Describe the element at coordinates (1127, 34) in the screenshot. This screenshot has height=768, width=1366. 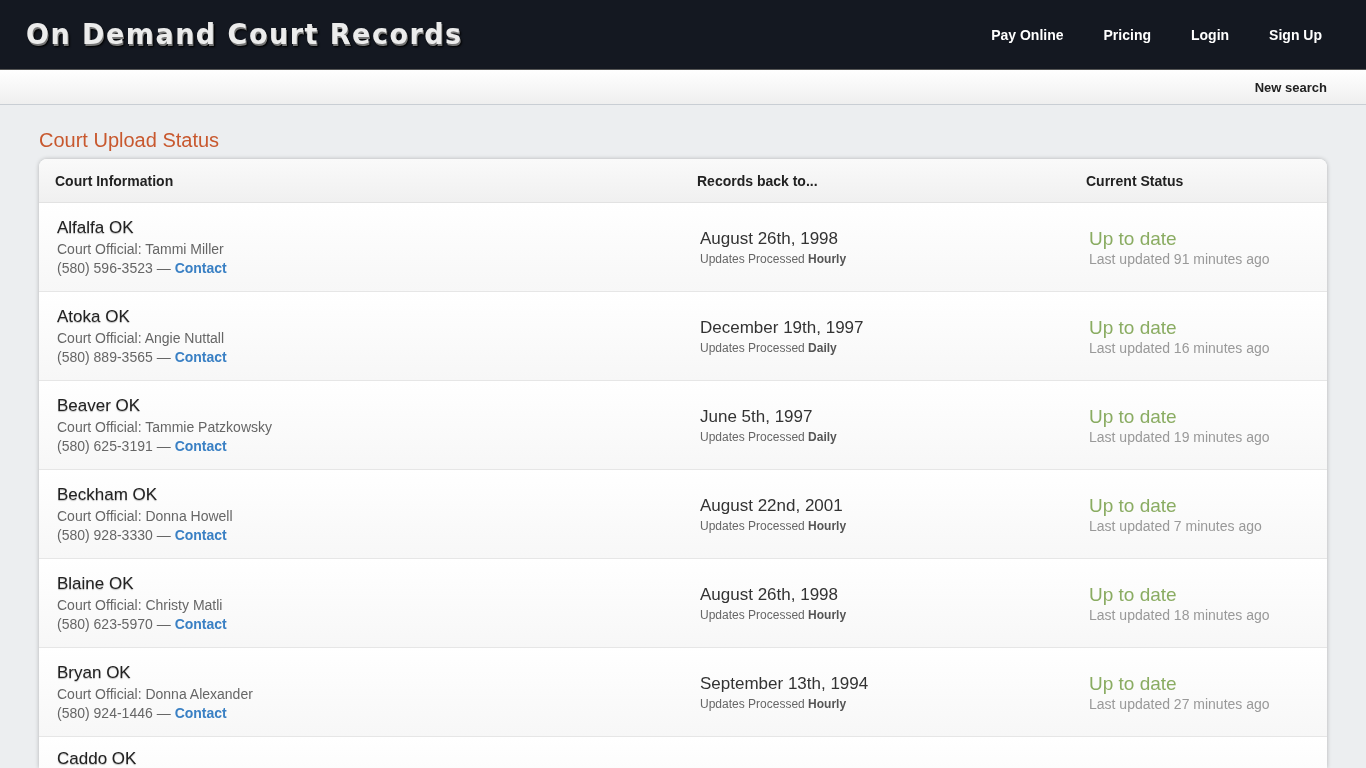
I see `nav-link: Pricing` at that location.